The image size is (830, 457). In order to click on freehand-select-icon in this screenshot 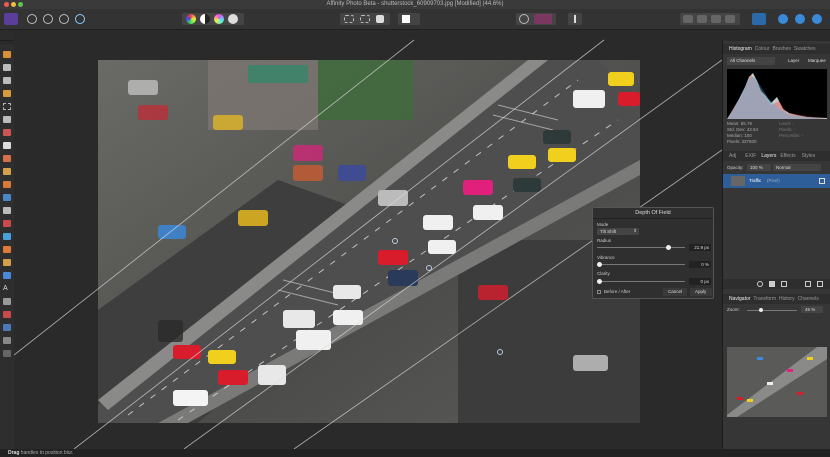, I will do `click(365, 19)`.